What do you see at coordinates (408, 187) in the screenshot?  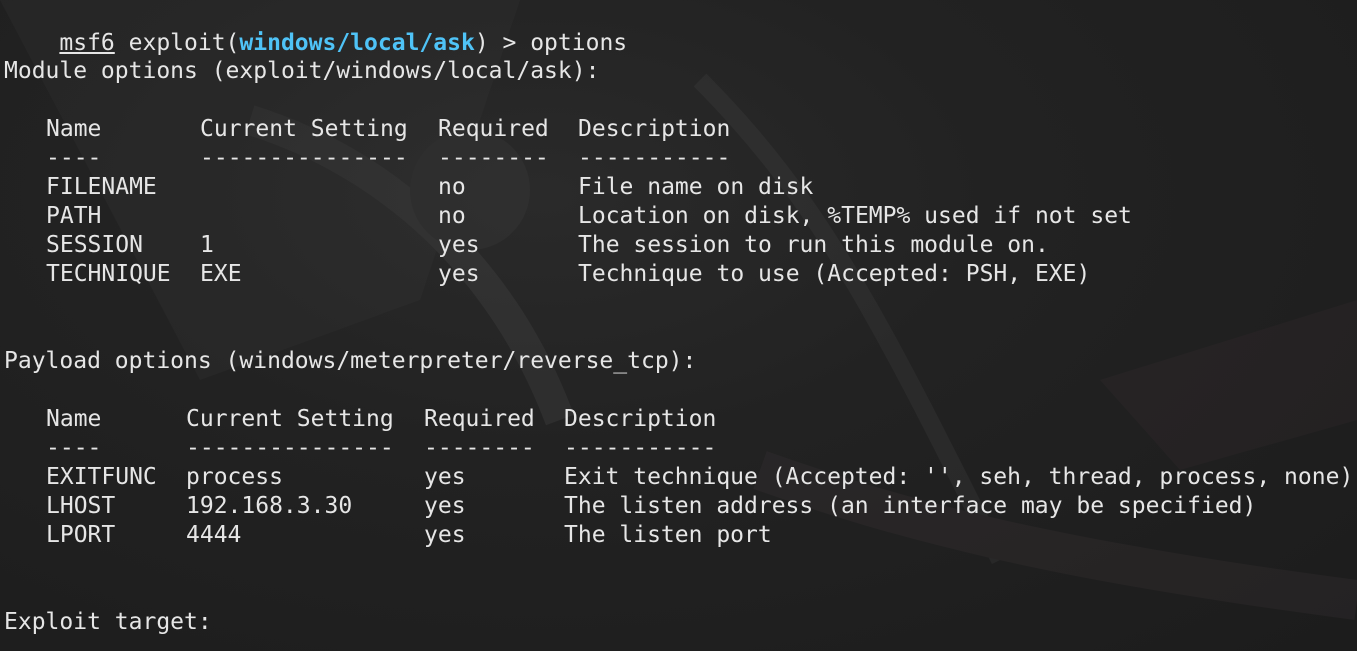 I see `table-row: FILENAME no File name on disk` at bounding box center [408, 187].